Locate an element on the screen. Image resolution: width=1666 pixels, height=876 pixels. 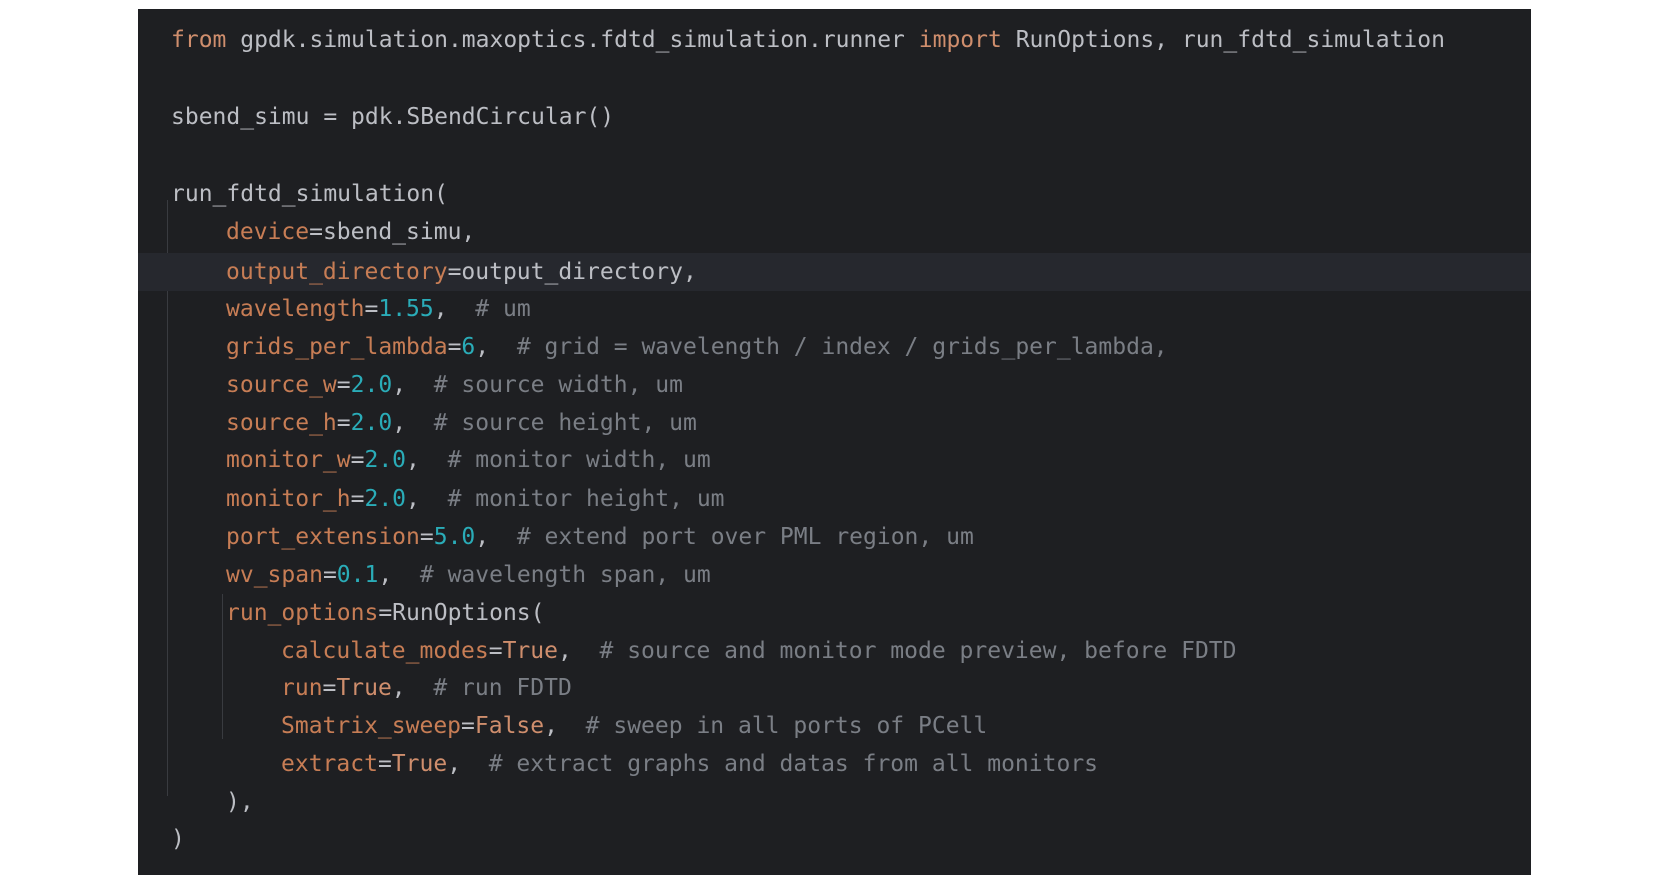
outer-close: ) is located at coordinates (178, 839).